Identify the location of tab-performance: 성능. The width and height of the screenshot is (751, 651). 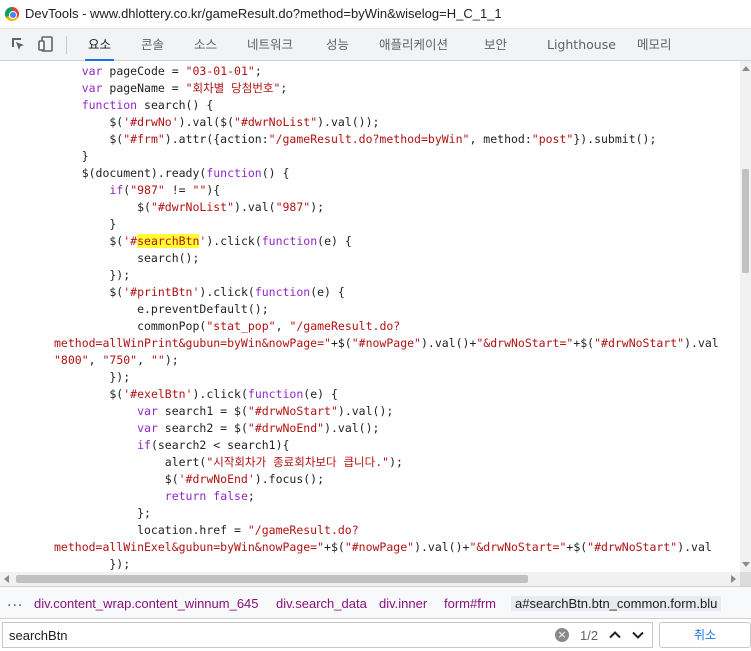
(337, 44).